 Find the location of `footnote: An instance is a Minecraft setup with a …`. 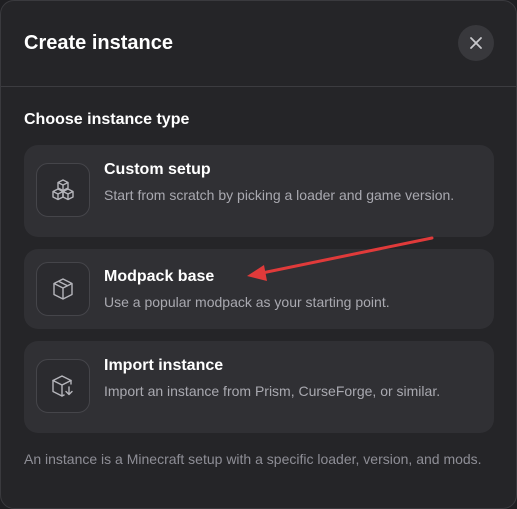

footnote: An instance is a Minecraft setup with a … is located at coordinates (253, 459).